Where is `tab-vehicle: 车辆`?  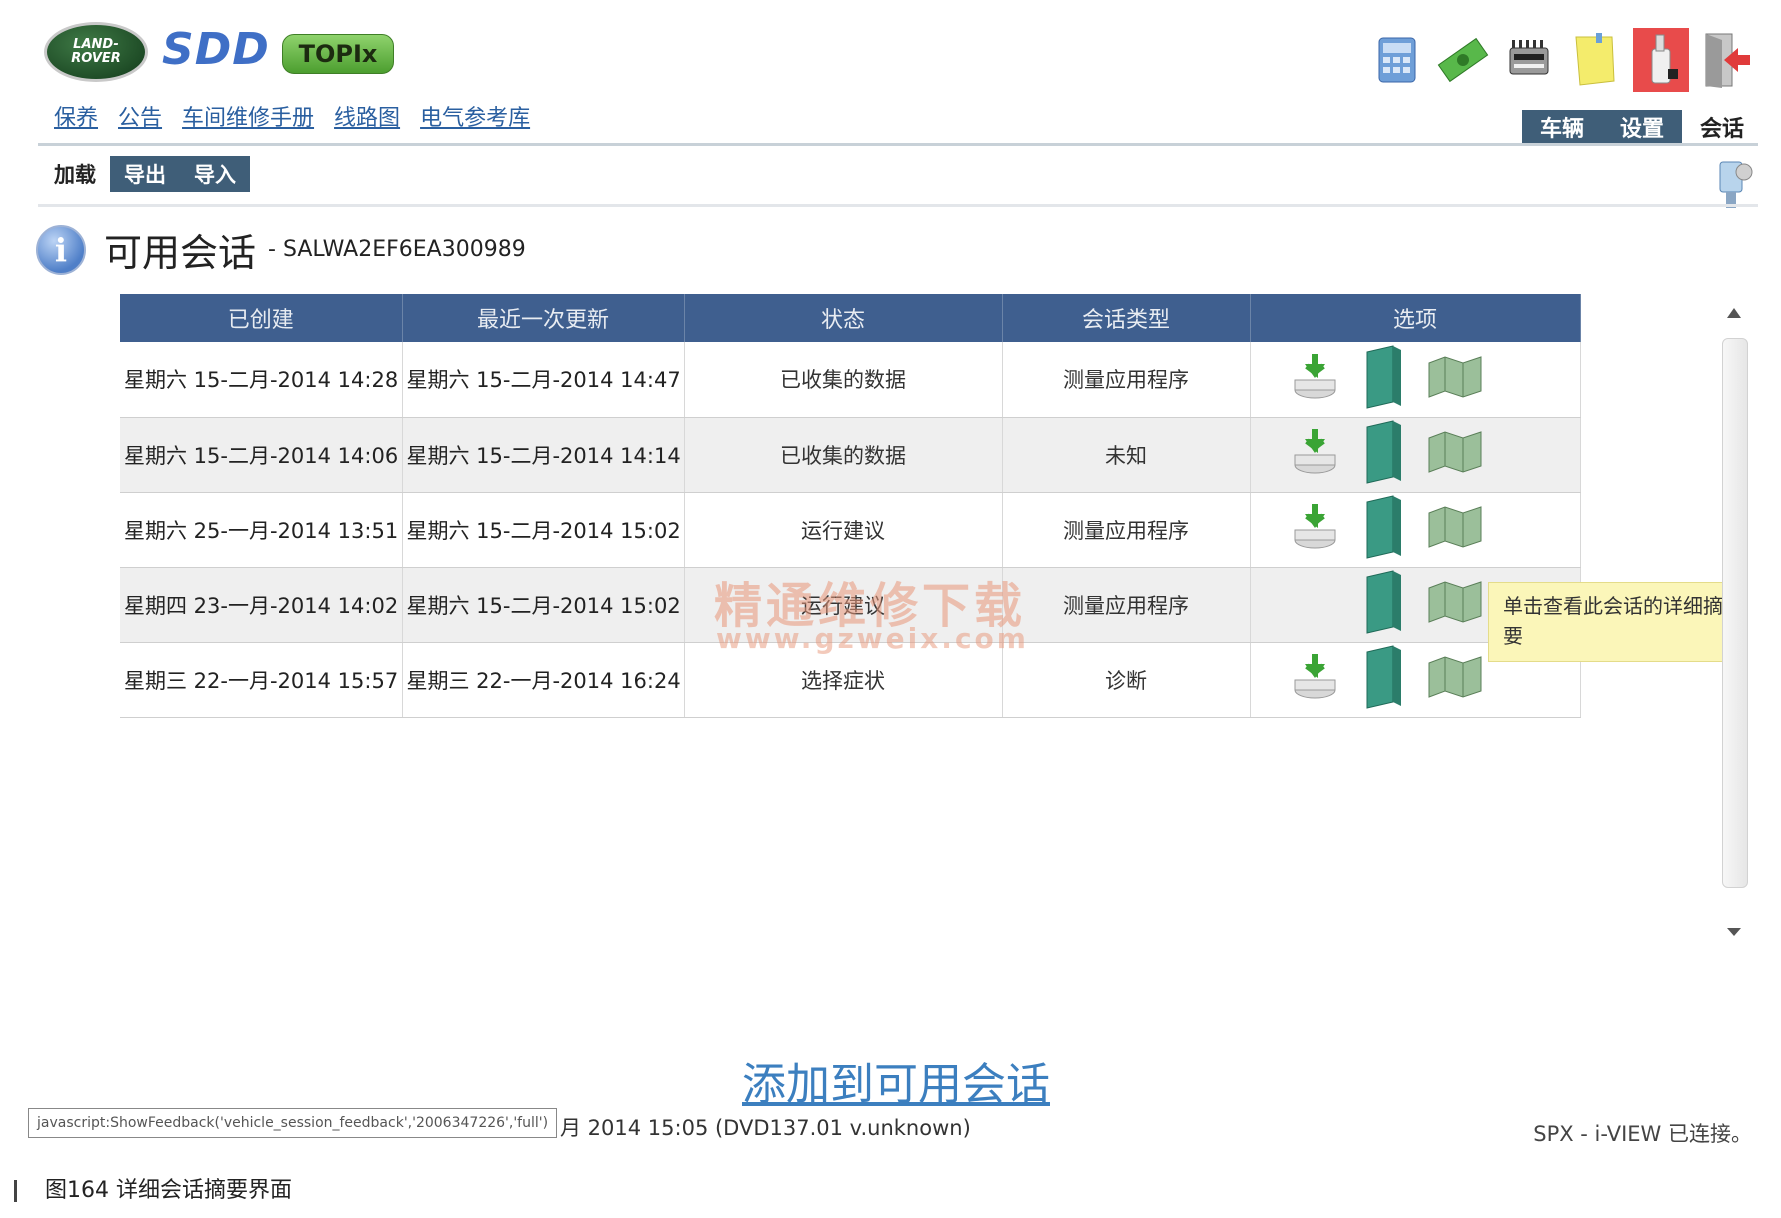 tab-vehicle: 车辆 is located at coordinates (1562, 127).